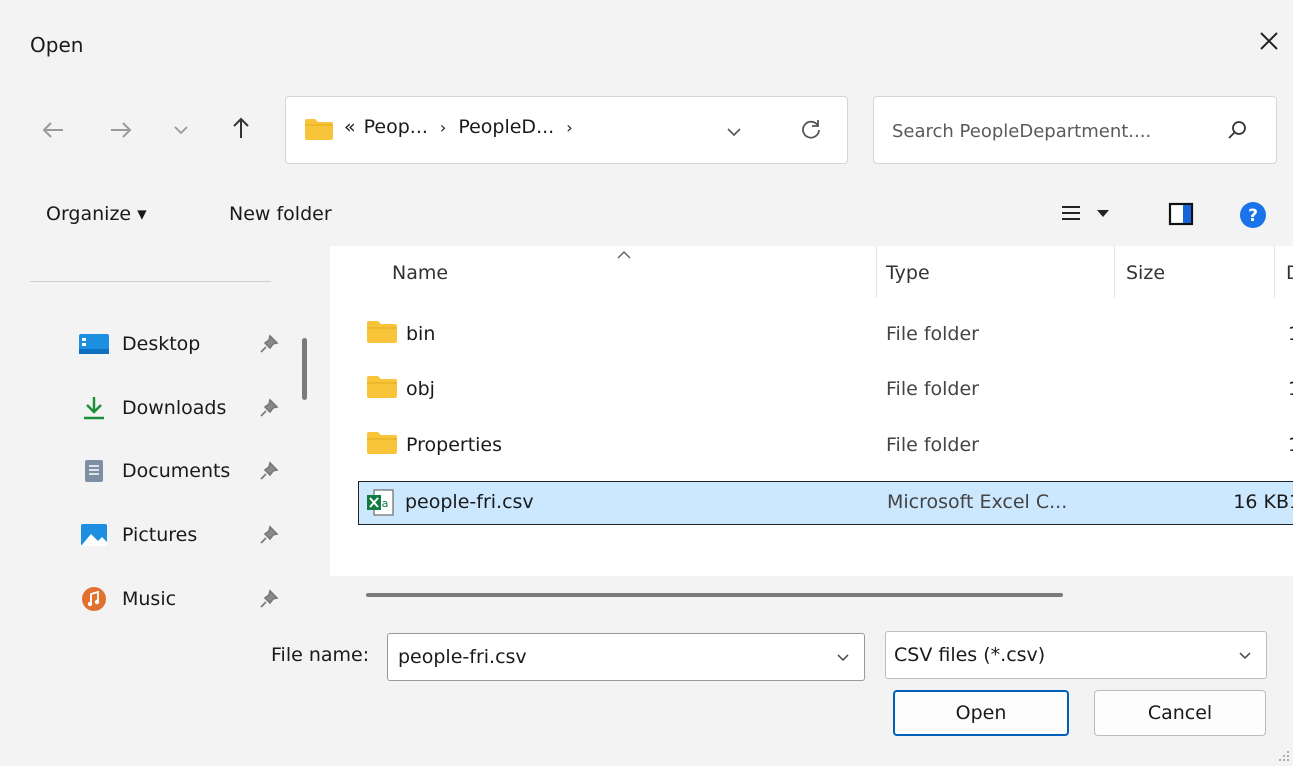 This screenshot has height=766, width=1293. What do you see at coordinates (646, 38) in the screenshot?
I see `title-bar` at bounding box center [646, 38].